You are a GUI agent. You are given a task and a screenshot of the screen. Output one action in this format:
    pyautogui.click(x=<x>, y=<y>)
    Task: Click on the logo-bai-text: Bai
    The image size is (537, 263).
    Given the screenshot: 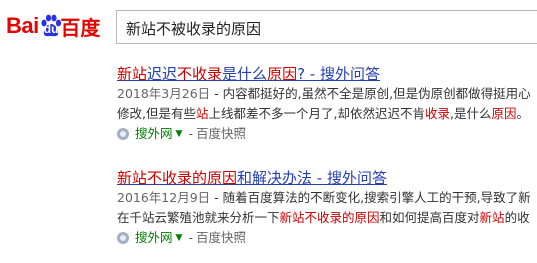 What is the action you would take?
    pyautogui.click(x=22, y=25)
    